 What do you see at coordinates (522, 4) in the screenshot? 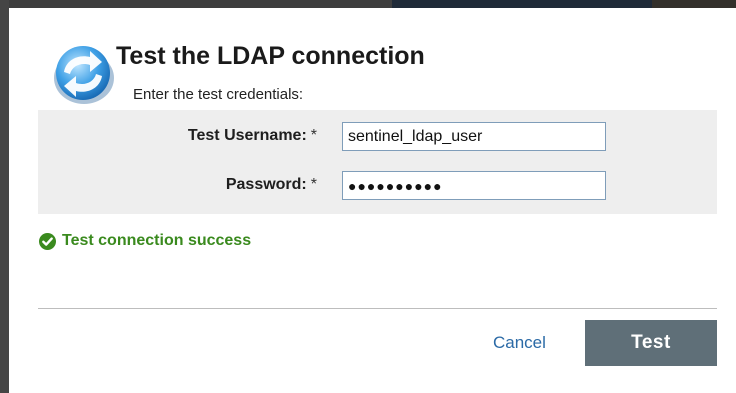
I see `window-top-bar-segment` at bounding box center [522, 4].